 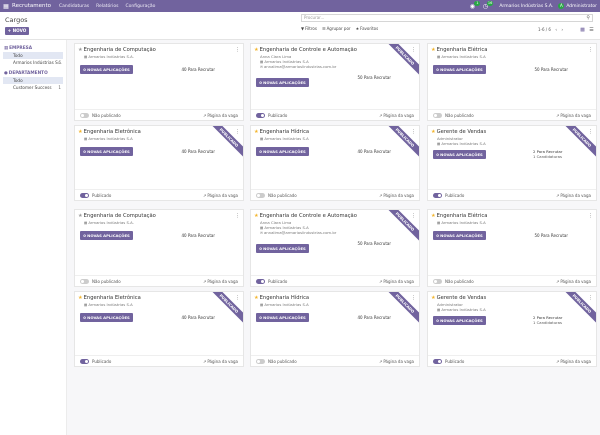 I want to click on kanban-view-icon: ▩, so click(x=582, y=29).